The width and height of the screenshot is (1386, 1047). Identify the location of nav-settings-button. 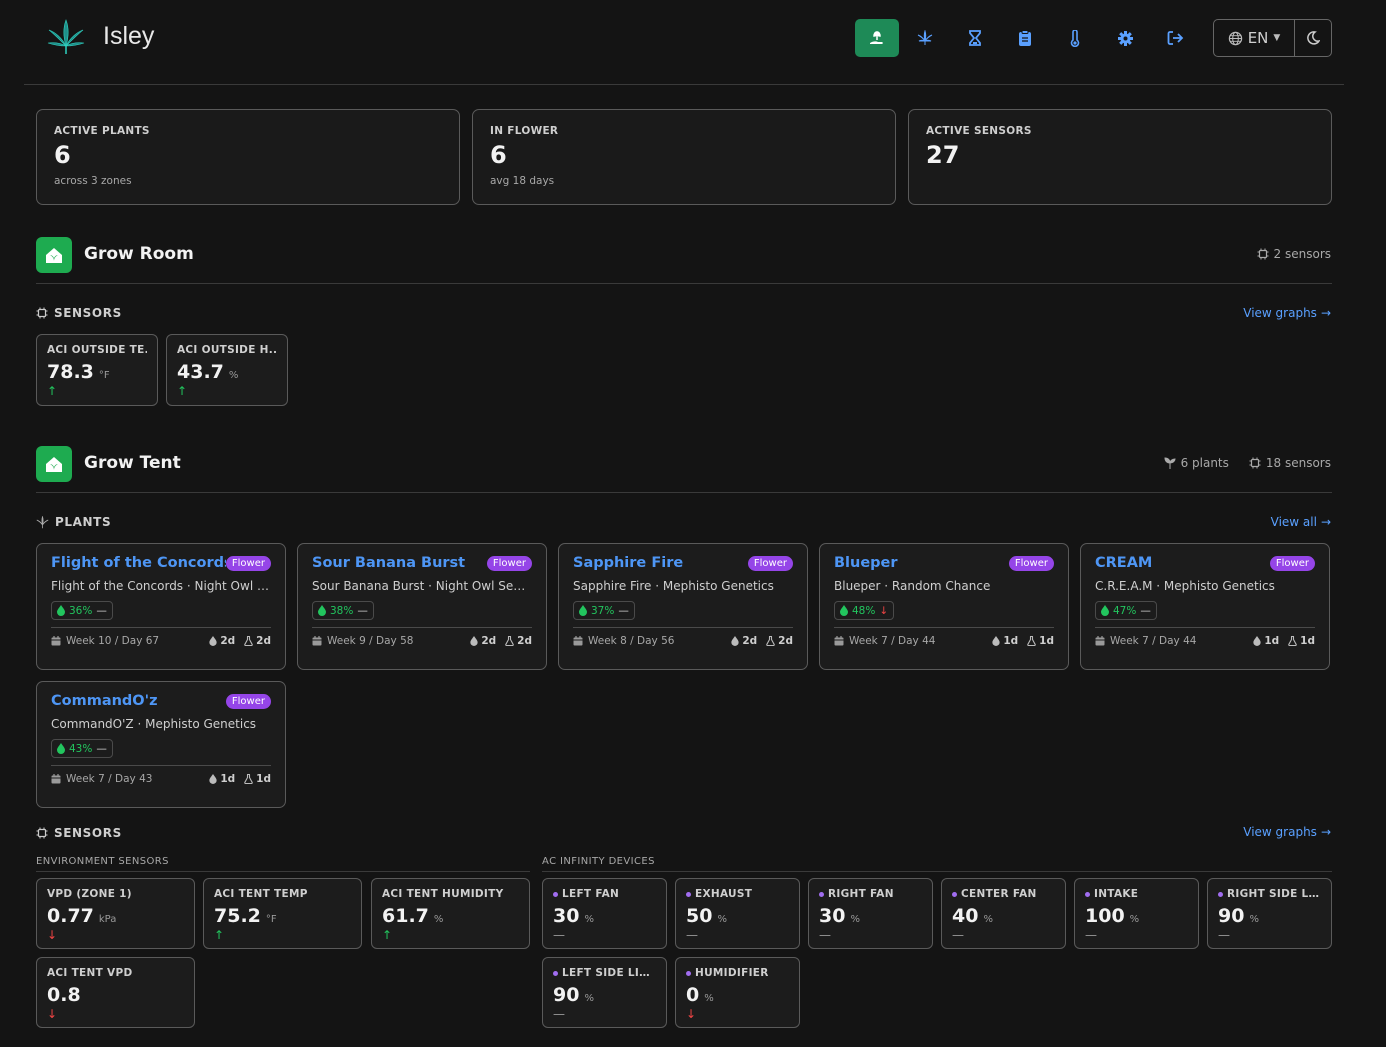
(1125, 38).